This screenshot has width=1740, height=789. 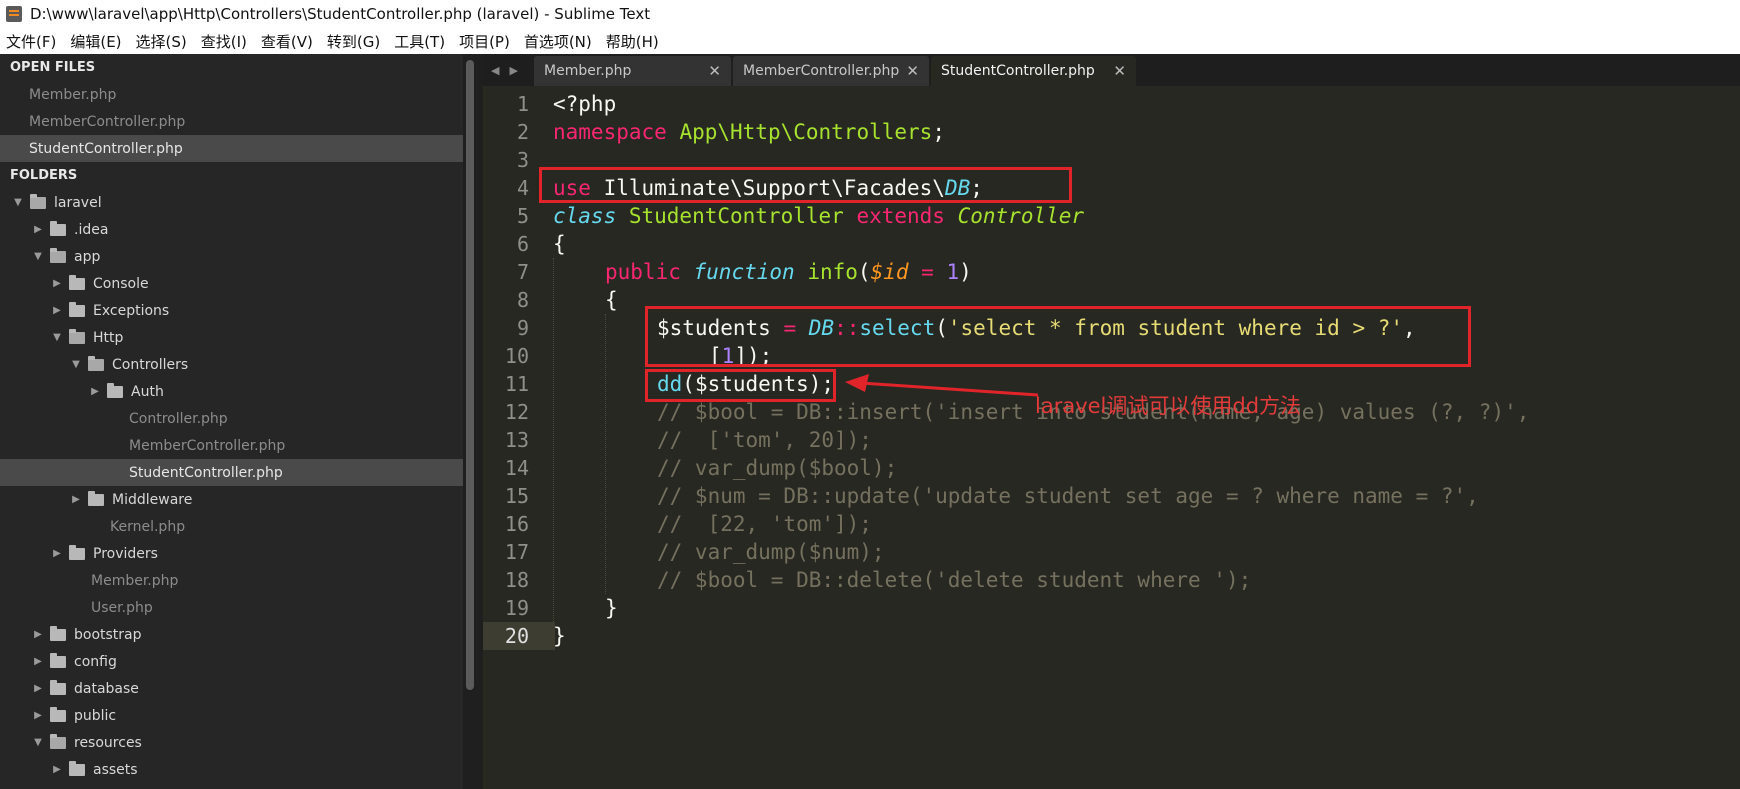 What do you see at coordinates (287, 41) in the screenshot?
I see `menu-view: 查看(V)` at bounding box center [287, 41].